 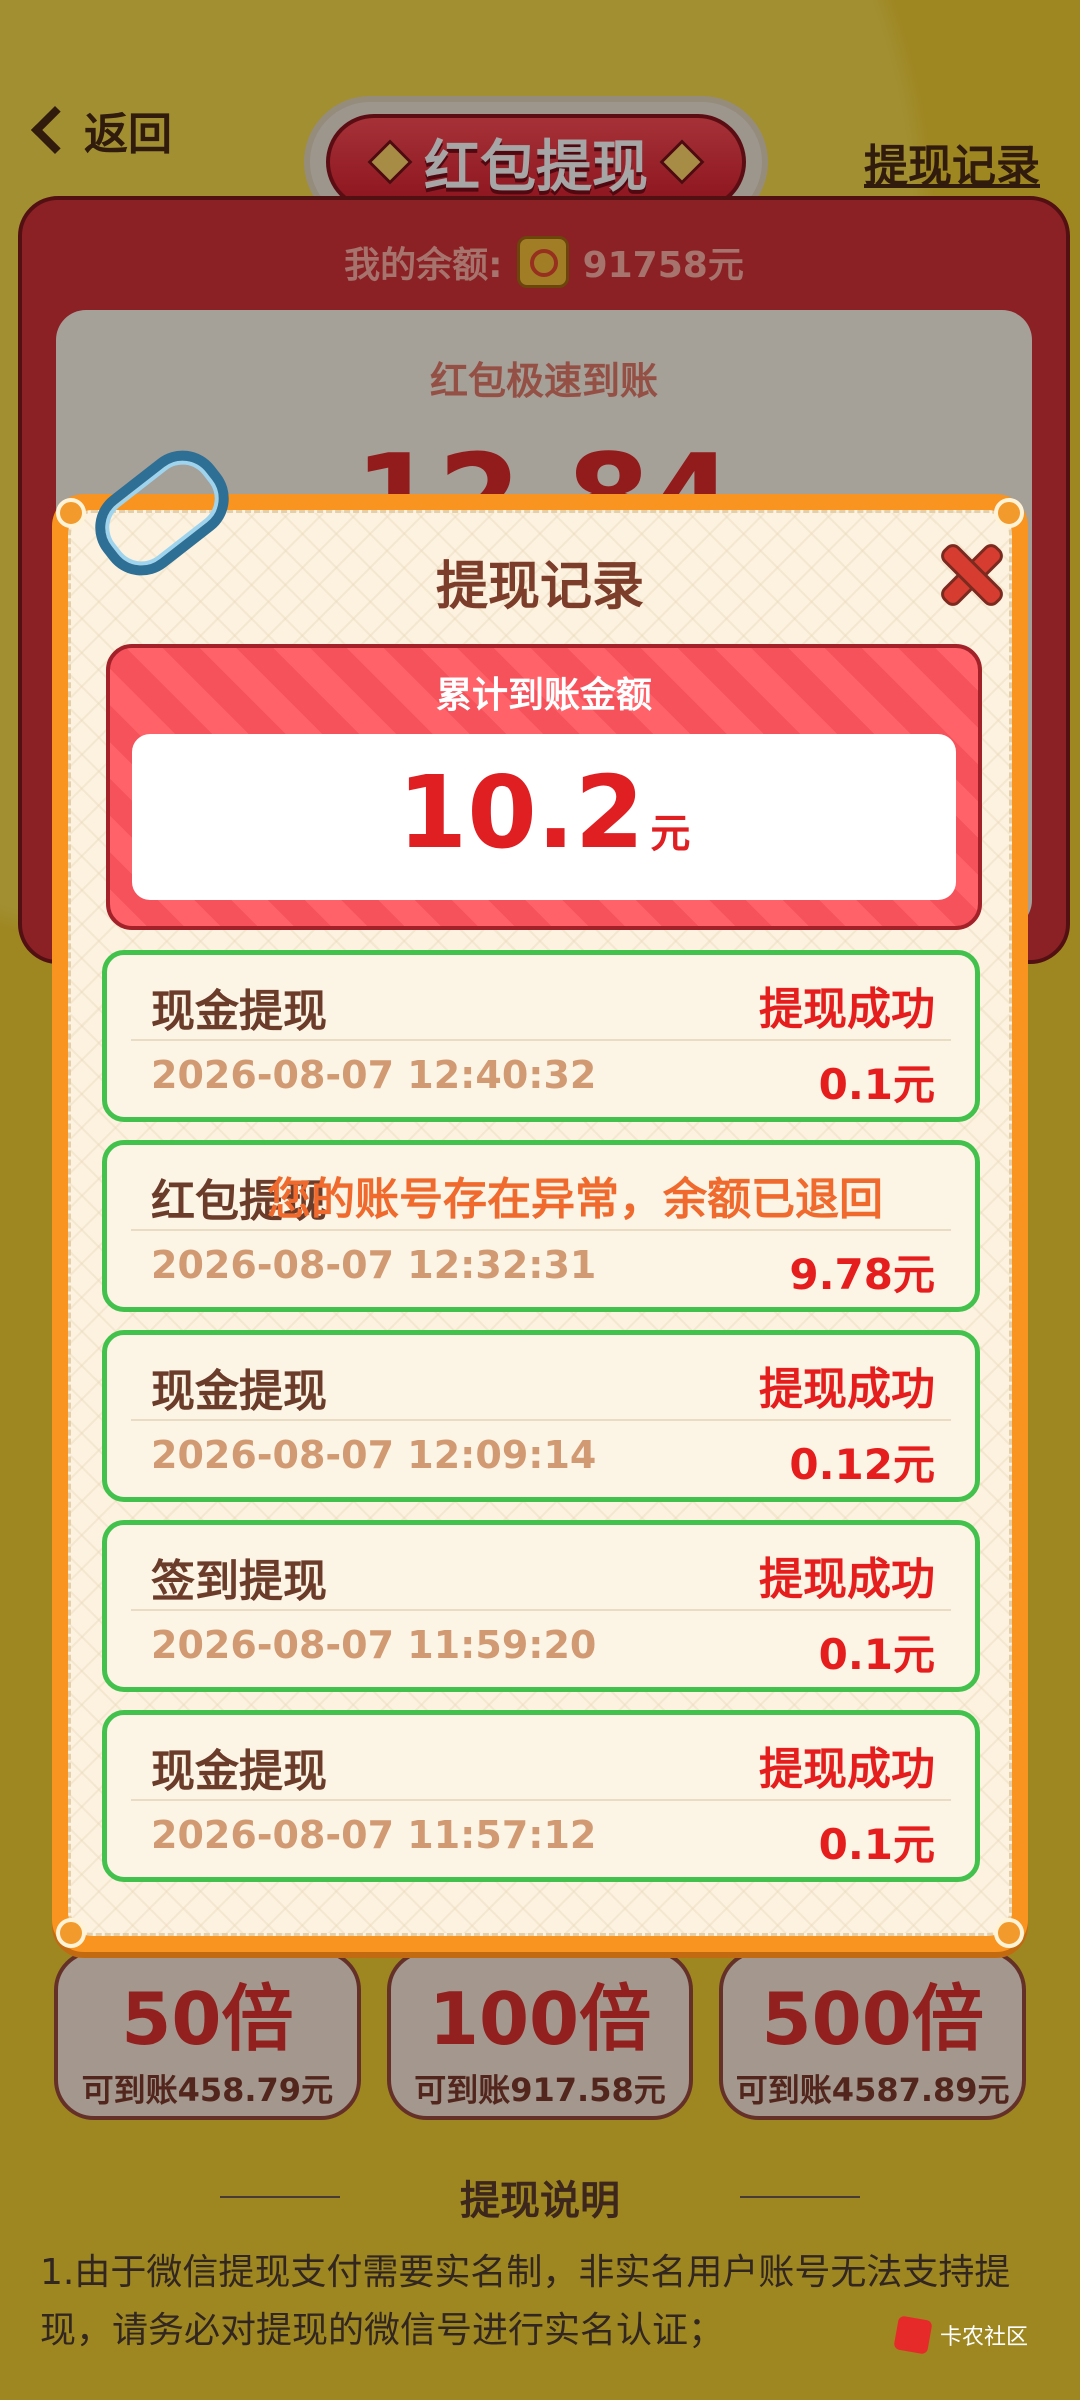 What do you see at coordinates (541, 1036) in the screenshot?
I see `record-item: 现金提现 提现成功 2026-08-07 12:40:32 0.1元` at bounding box center [541, 1036].